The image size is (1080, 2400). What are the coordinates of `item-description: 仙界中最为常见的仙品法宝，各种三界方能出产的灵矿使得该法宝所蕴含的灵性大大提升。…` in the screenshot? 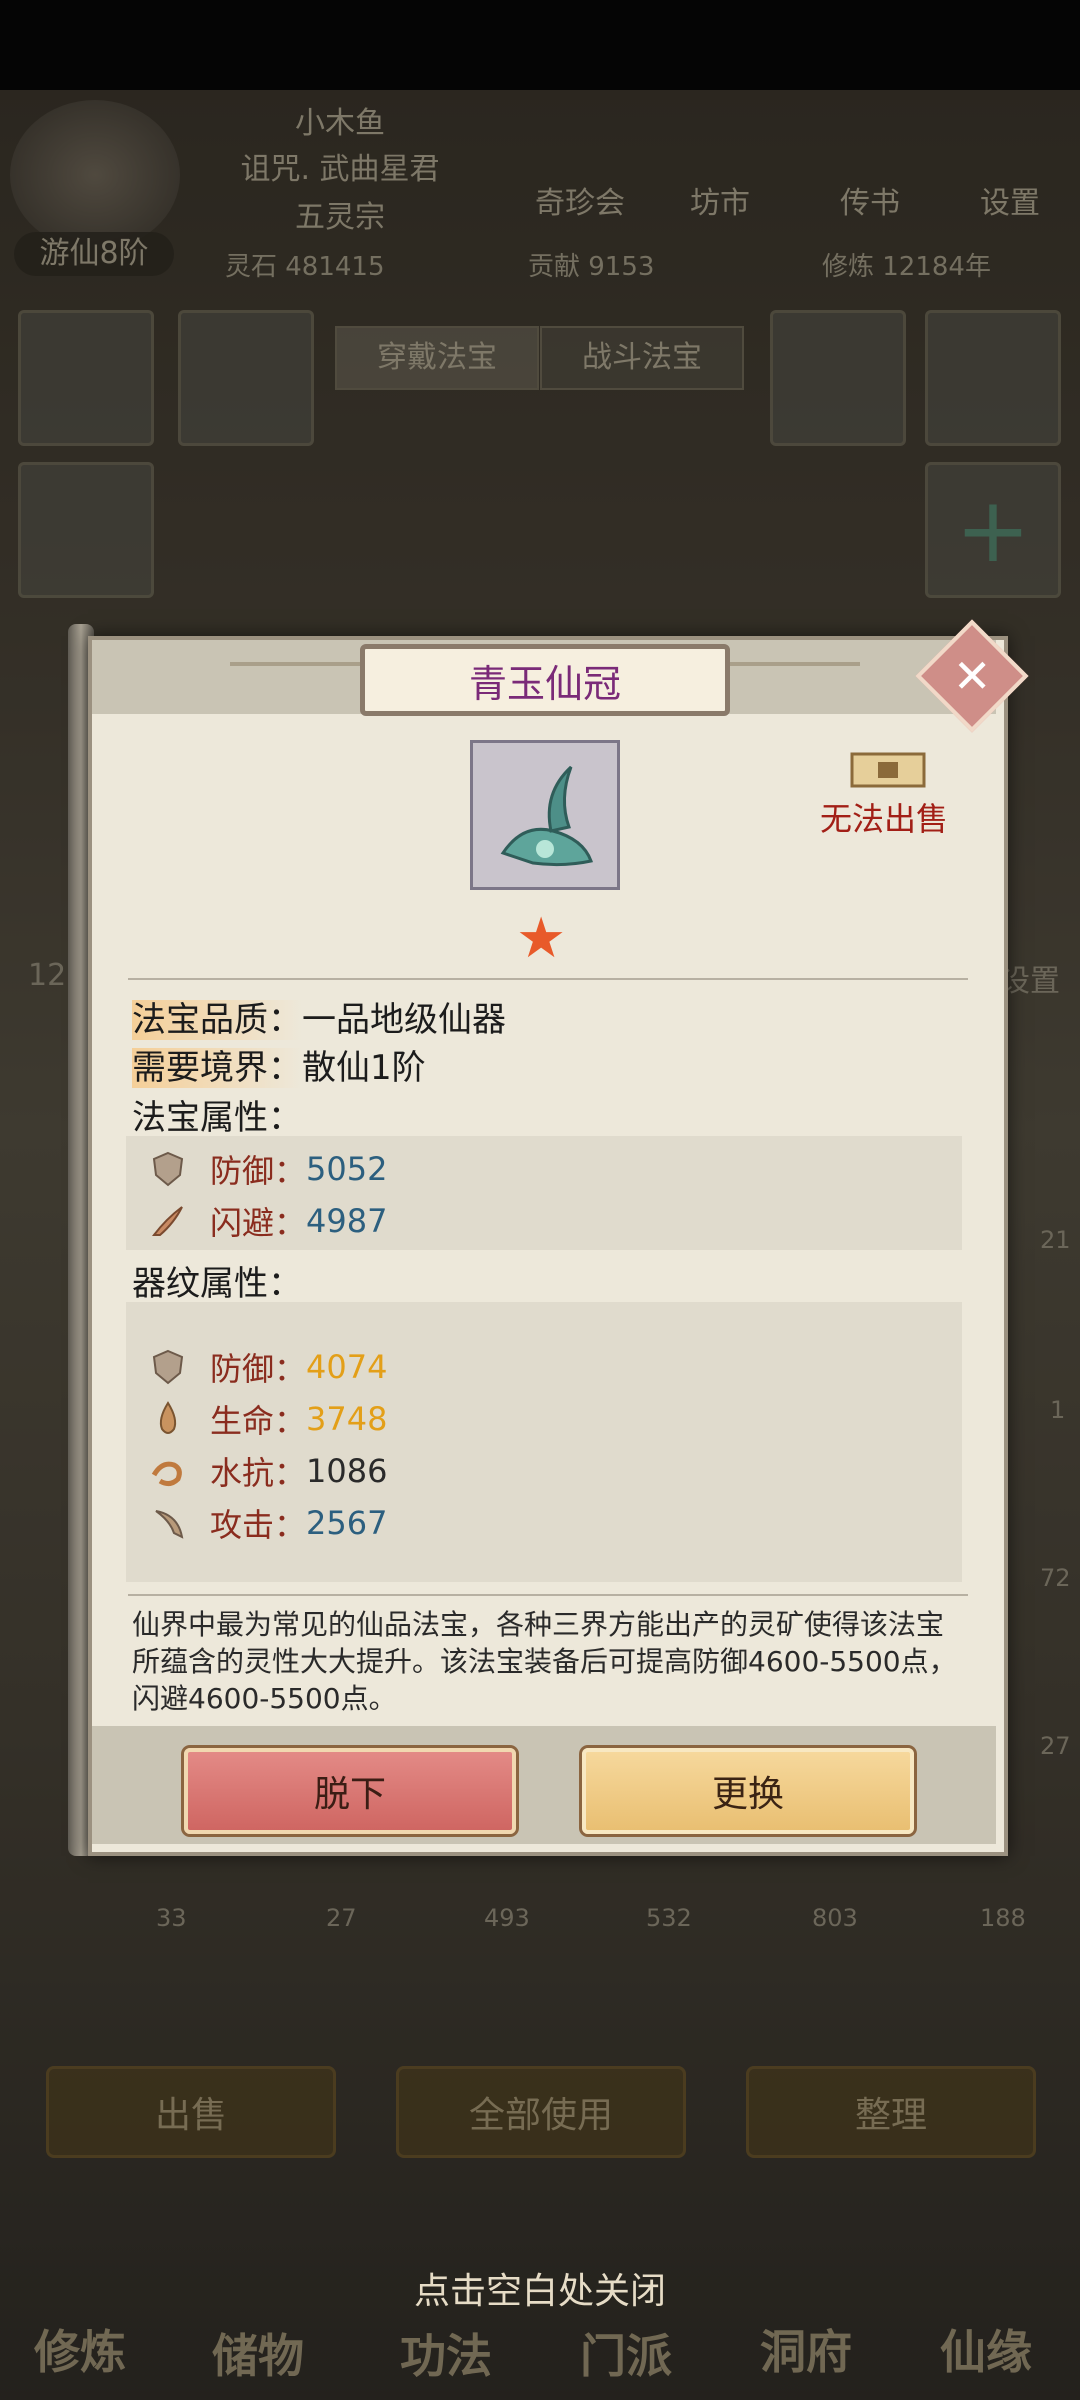 It's located at (544, 1661).